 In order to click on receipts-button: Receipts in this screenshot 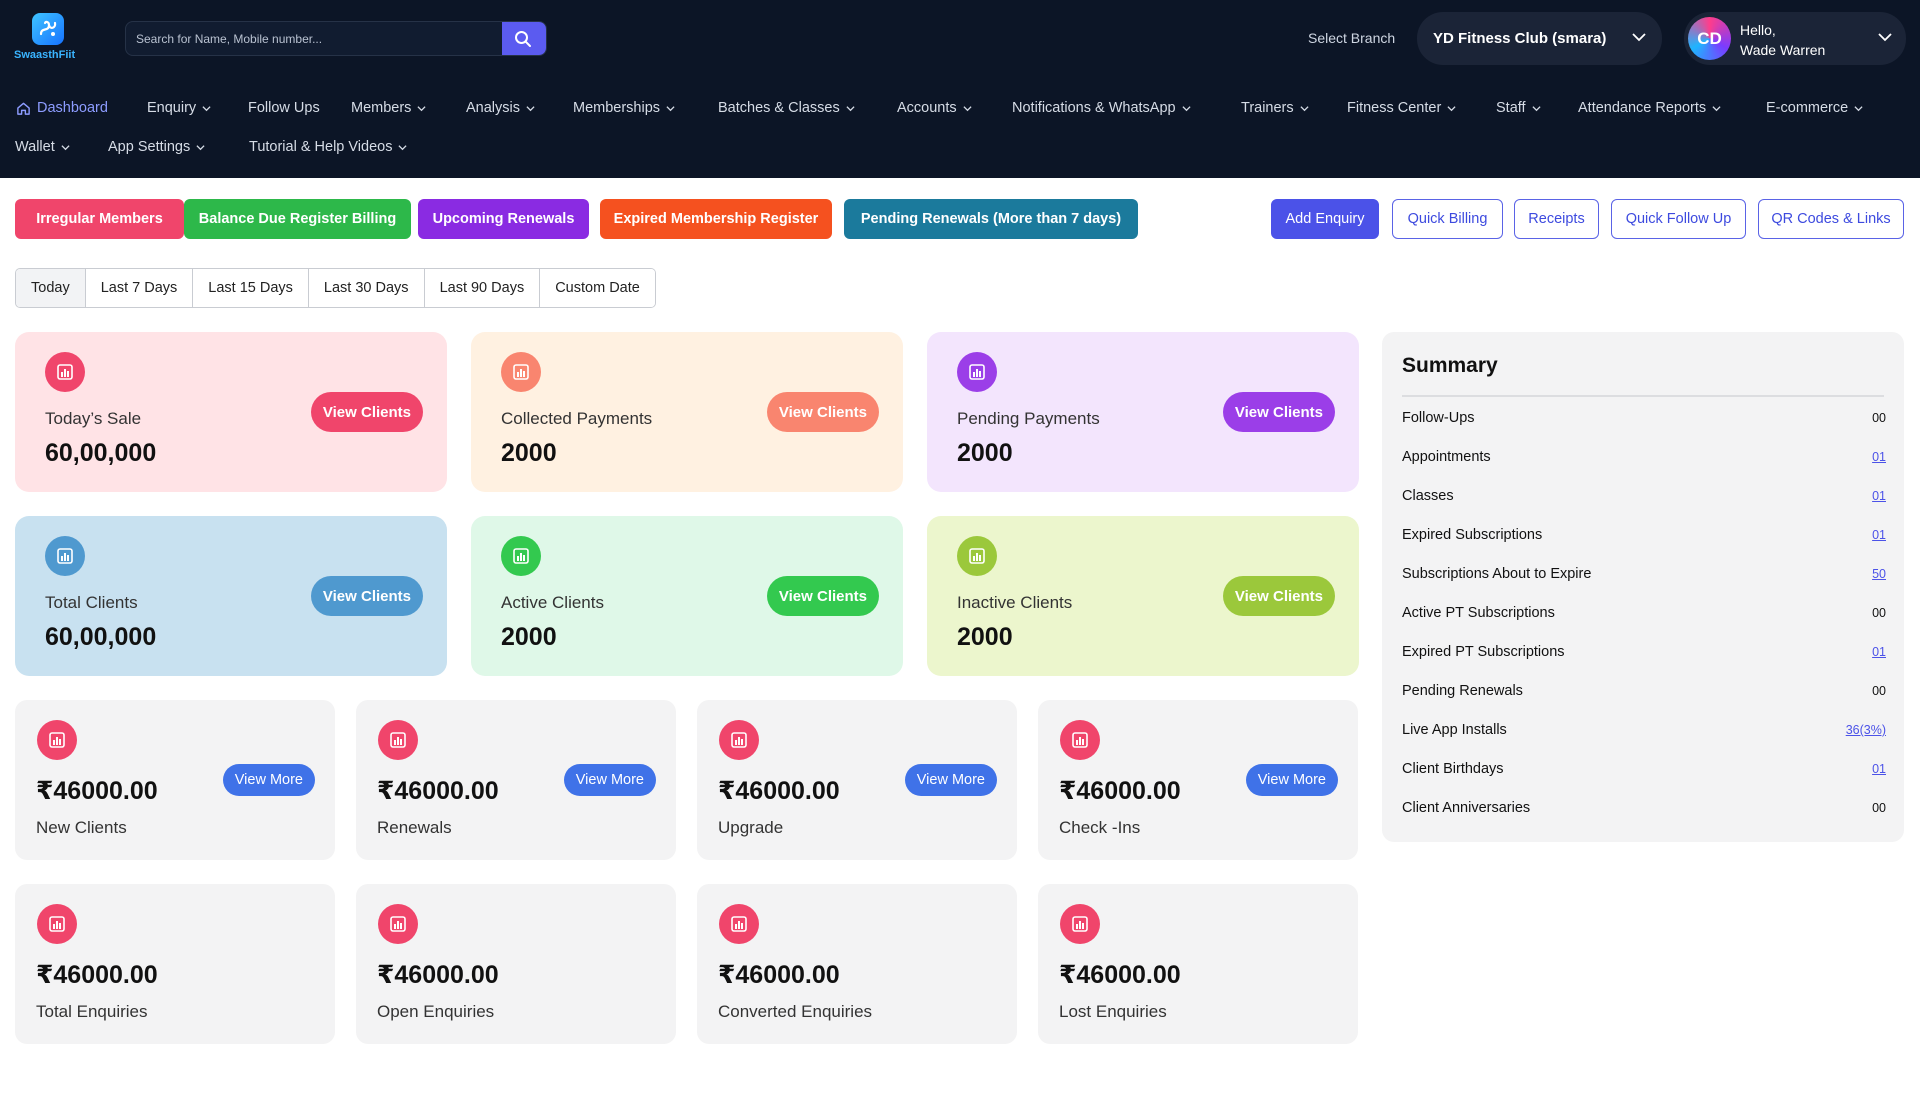, I will do `click(1556, 219)`.